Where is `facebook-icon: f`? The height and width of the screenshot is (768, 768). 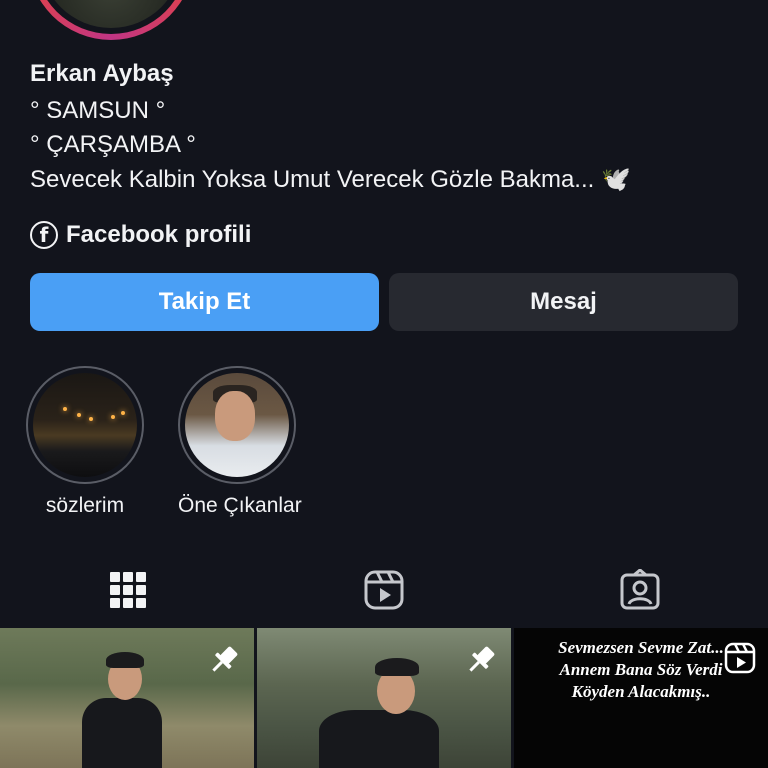
facebook-icon: f is located at coordinates (44, 235).